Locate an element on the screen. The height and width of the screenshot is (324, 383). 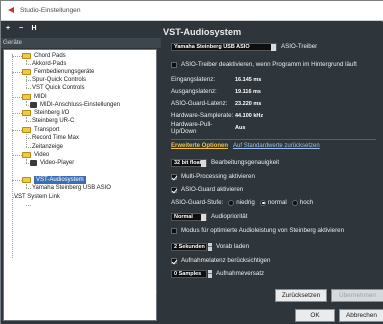
video-player-icon is located at coordinates (33, 163).